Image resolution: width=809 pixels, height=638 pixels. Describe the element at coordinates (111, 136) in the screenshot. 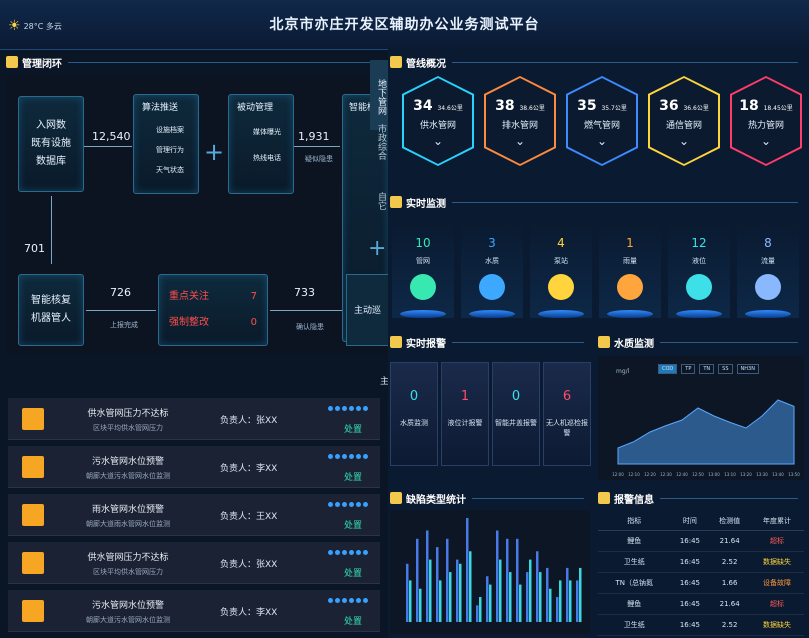

I see `count-label: 12,540` at that location.